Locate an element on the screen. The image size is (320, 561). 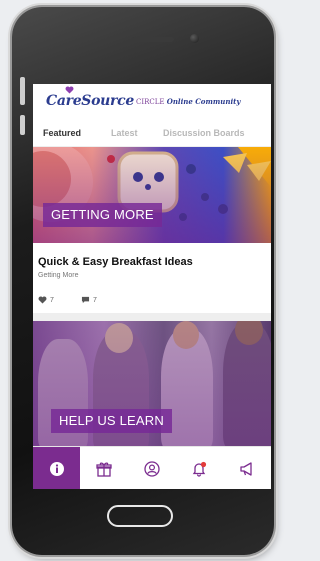
likes-value: 7 is located at coordinates (52, 300).